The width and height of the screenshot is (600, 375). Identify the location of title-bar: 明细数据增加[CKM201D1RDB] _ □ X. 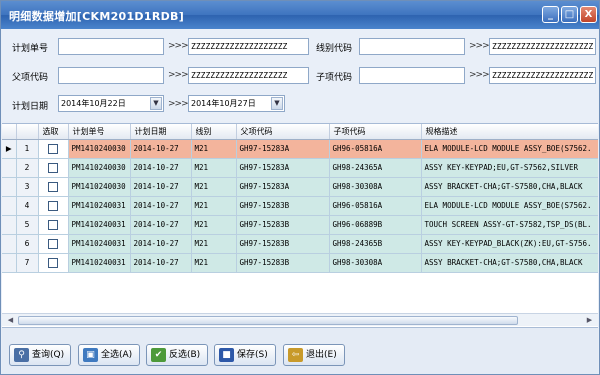
(300, 15).